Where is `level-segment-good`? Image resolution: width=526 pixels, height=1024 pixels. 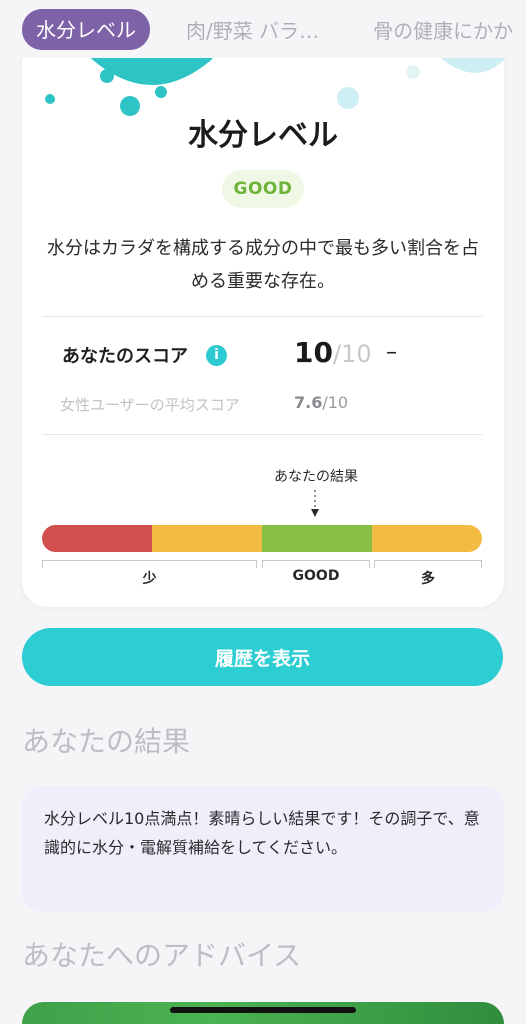 level-segment-good is located at coordinates (317, 538).